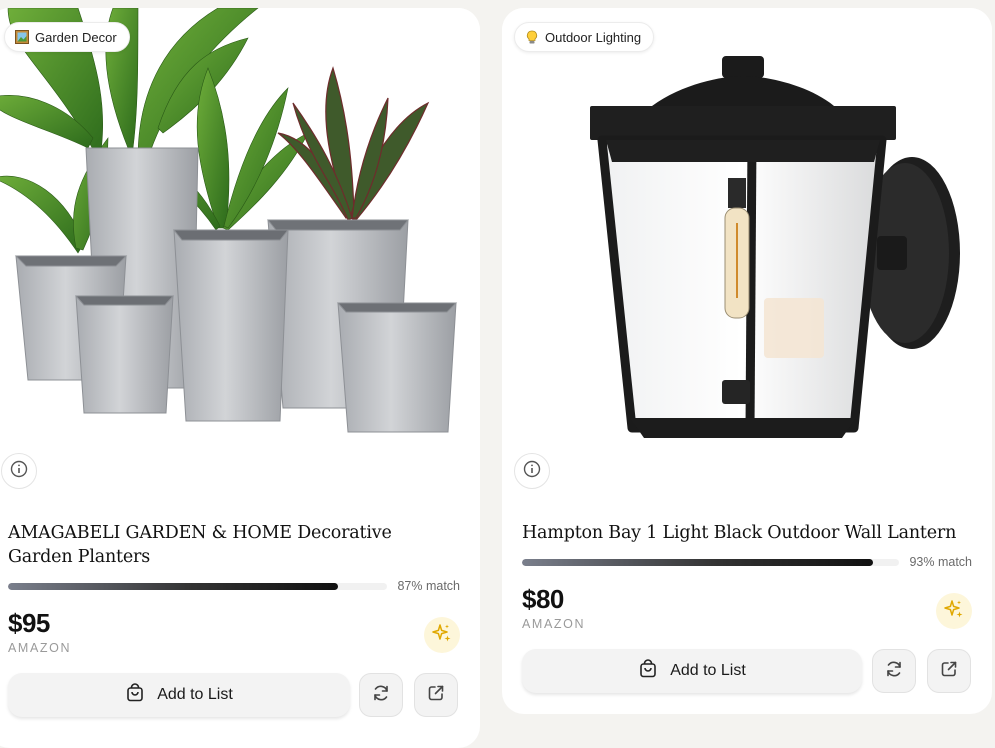  I want to click on price: $80, so click(543, 599).